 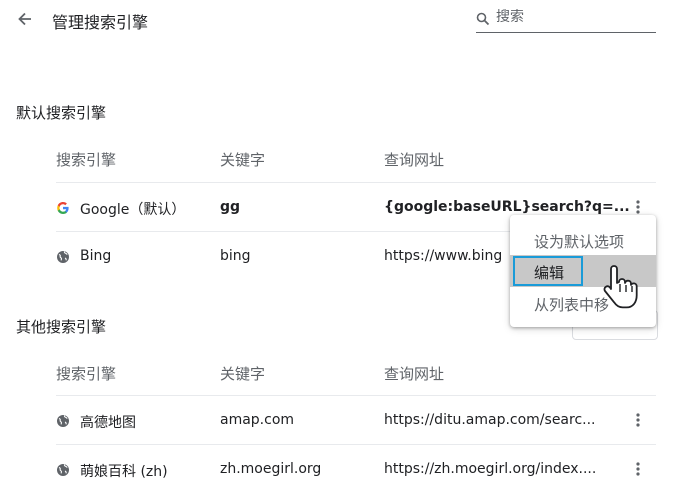 I want to click on engine-keyword: gg, so click(x=230, y=207).